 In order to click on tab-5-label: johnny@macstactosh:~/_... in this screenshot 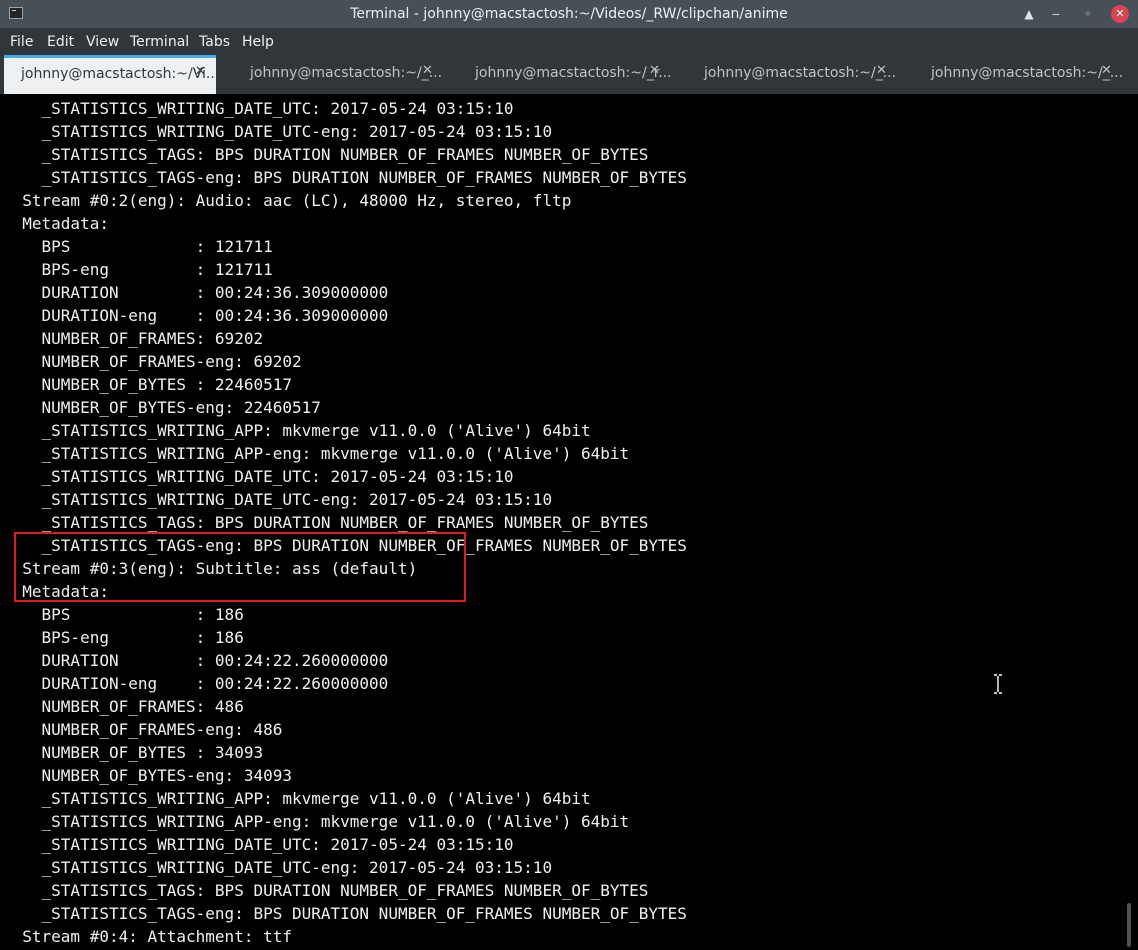, I will do `click(1027, 73)`.